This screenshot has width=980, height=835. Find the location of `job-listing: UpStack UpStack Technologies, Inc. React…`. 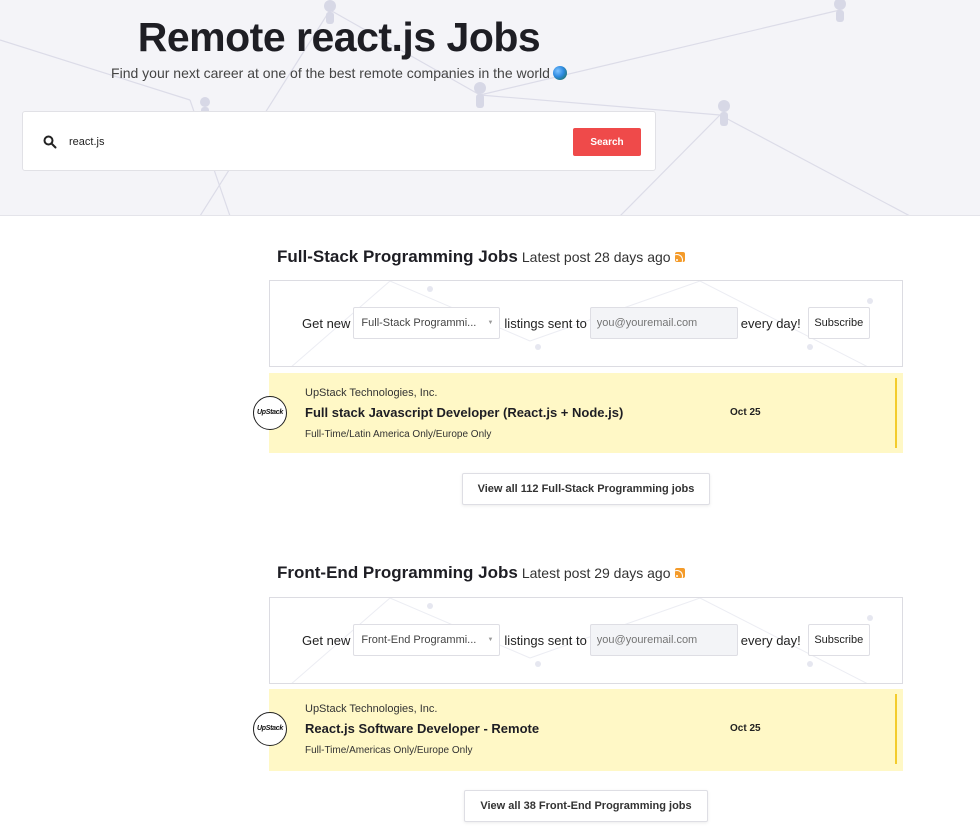

job-listing: UpStack UpStack Technologies, Inc. React… is located at coordinates (578, 730).